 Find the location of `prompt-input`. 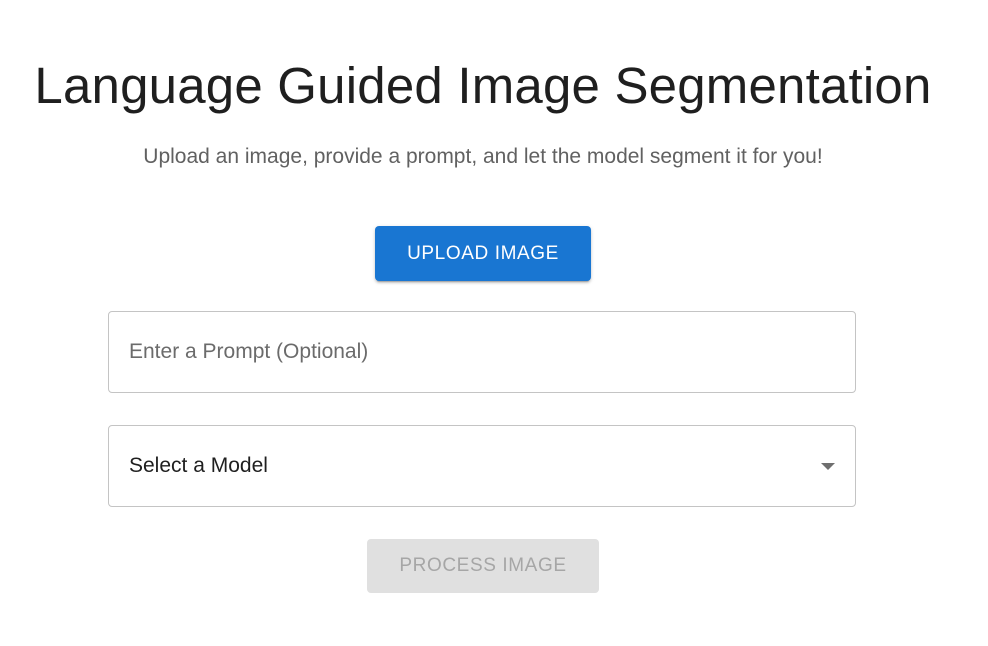

prompt-input is located at coordinates (482, 352).